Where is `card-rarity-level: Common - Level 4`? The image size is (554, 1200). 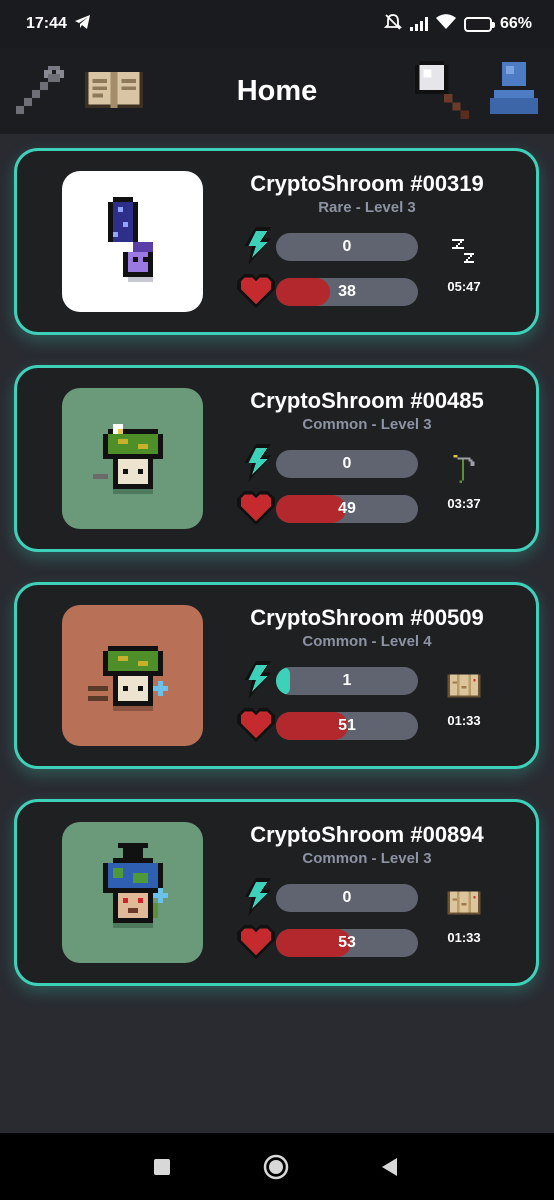
card-rarity-level: Common - Level 4 is located at coordinates (367, 641).